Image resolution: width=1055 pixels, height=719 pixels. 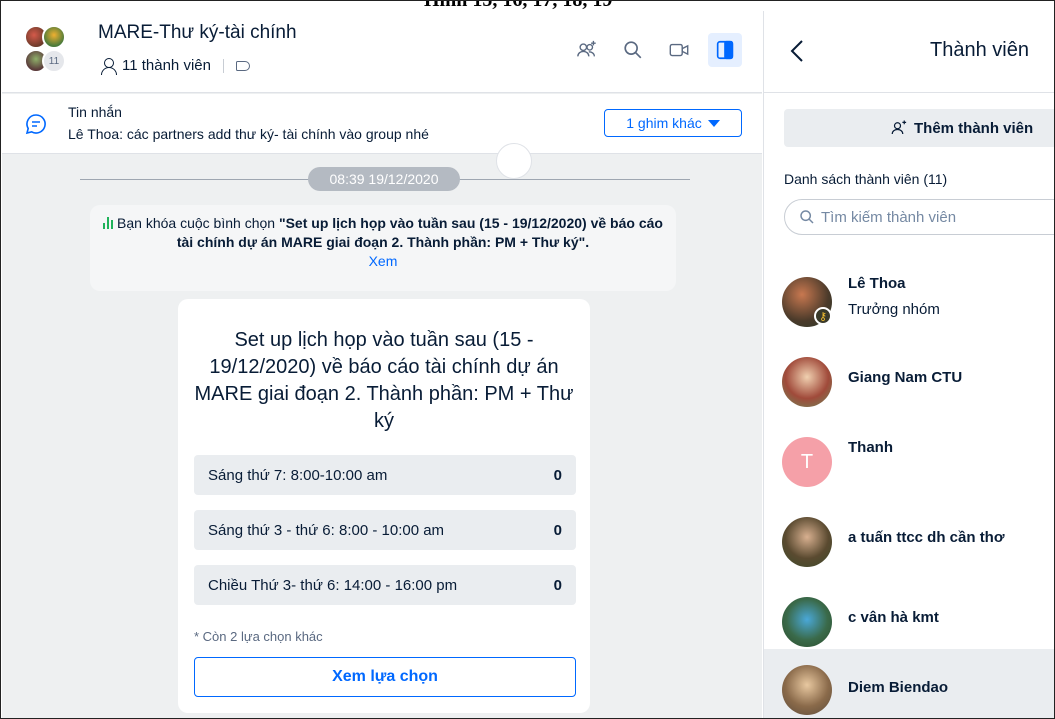 I want to click on page-caption: Hình 15, 16, 17, 18, 19, so click(x=527, y=6).